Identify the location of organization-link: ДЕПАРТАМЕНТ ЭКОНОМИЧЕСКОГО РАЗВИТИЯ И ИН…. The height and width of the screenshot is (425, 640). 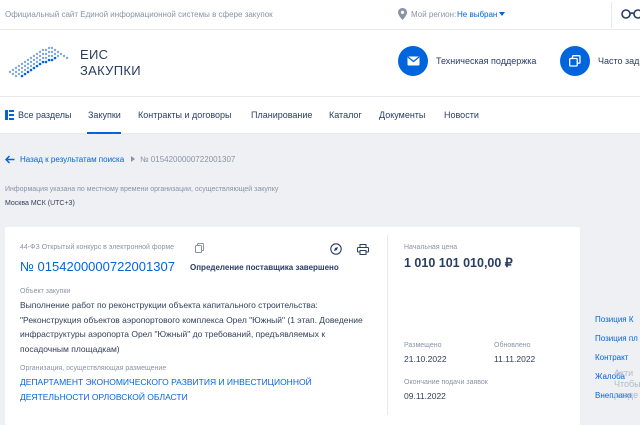
(192, 389).